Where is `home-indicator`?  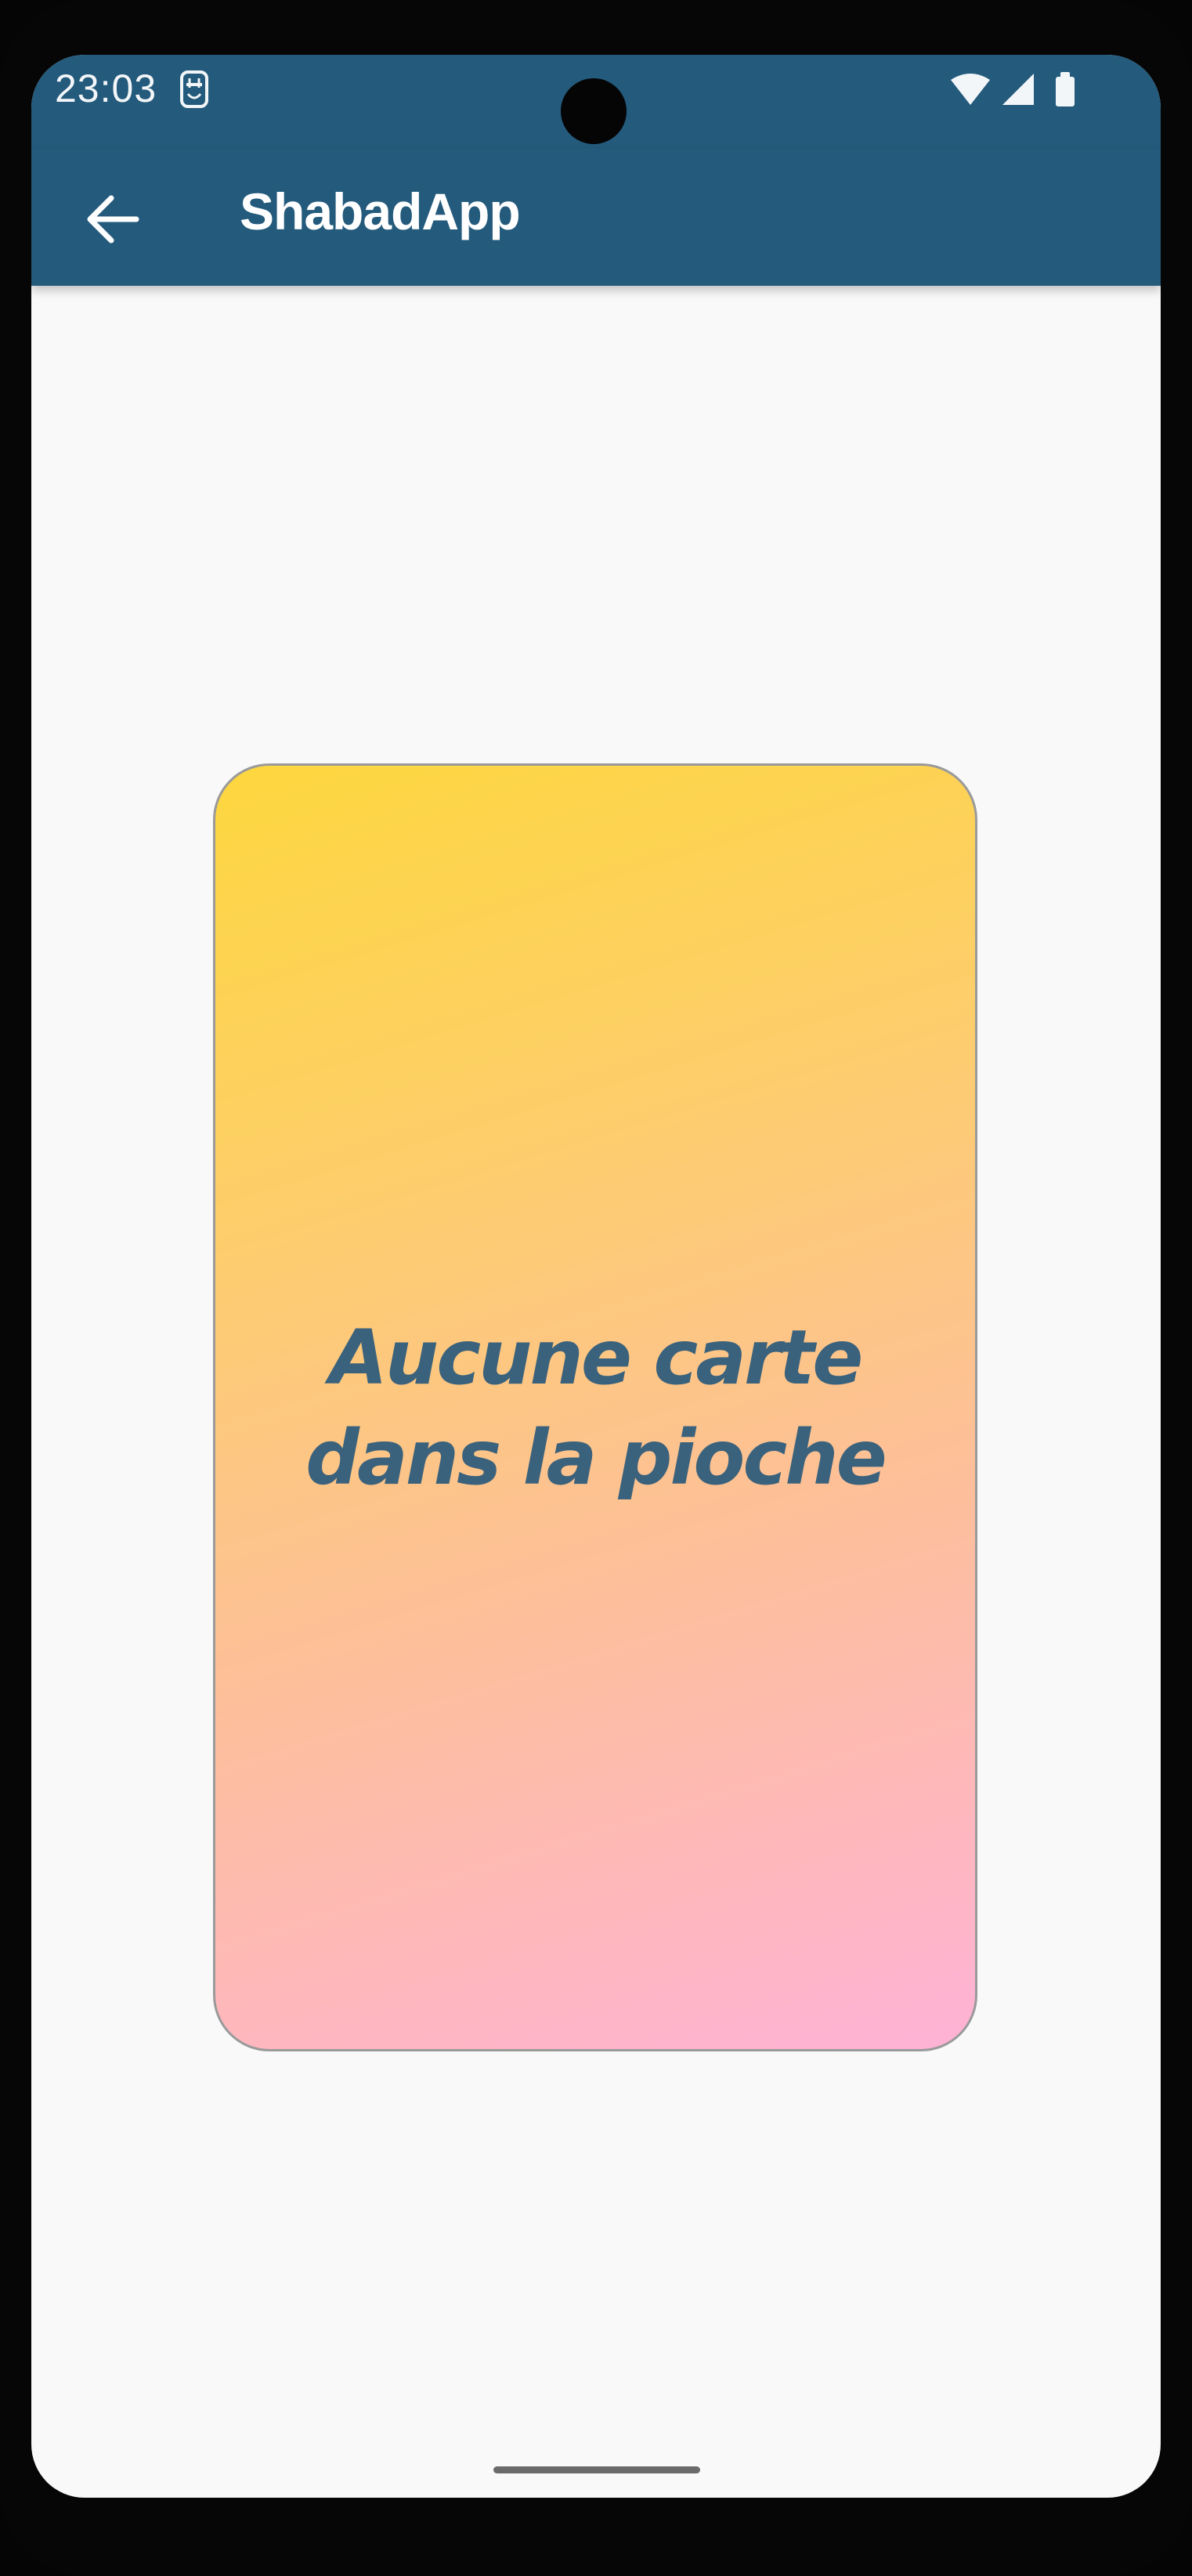
home-indicator is located at coordinates (596, 2469).